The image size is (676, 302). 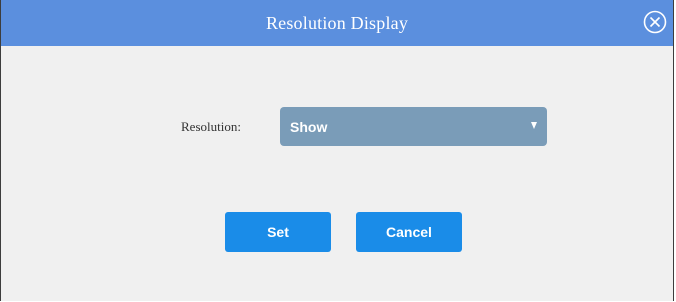 I want to click on close-icon, so click(x=655, y=22).